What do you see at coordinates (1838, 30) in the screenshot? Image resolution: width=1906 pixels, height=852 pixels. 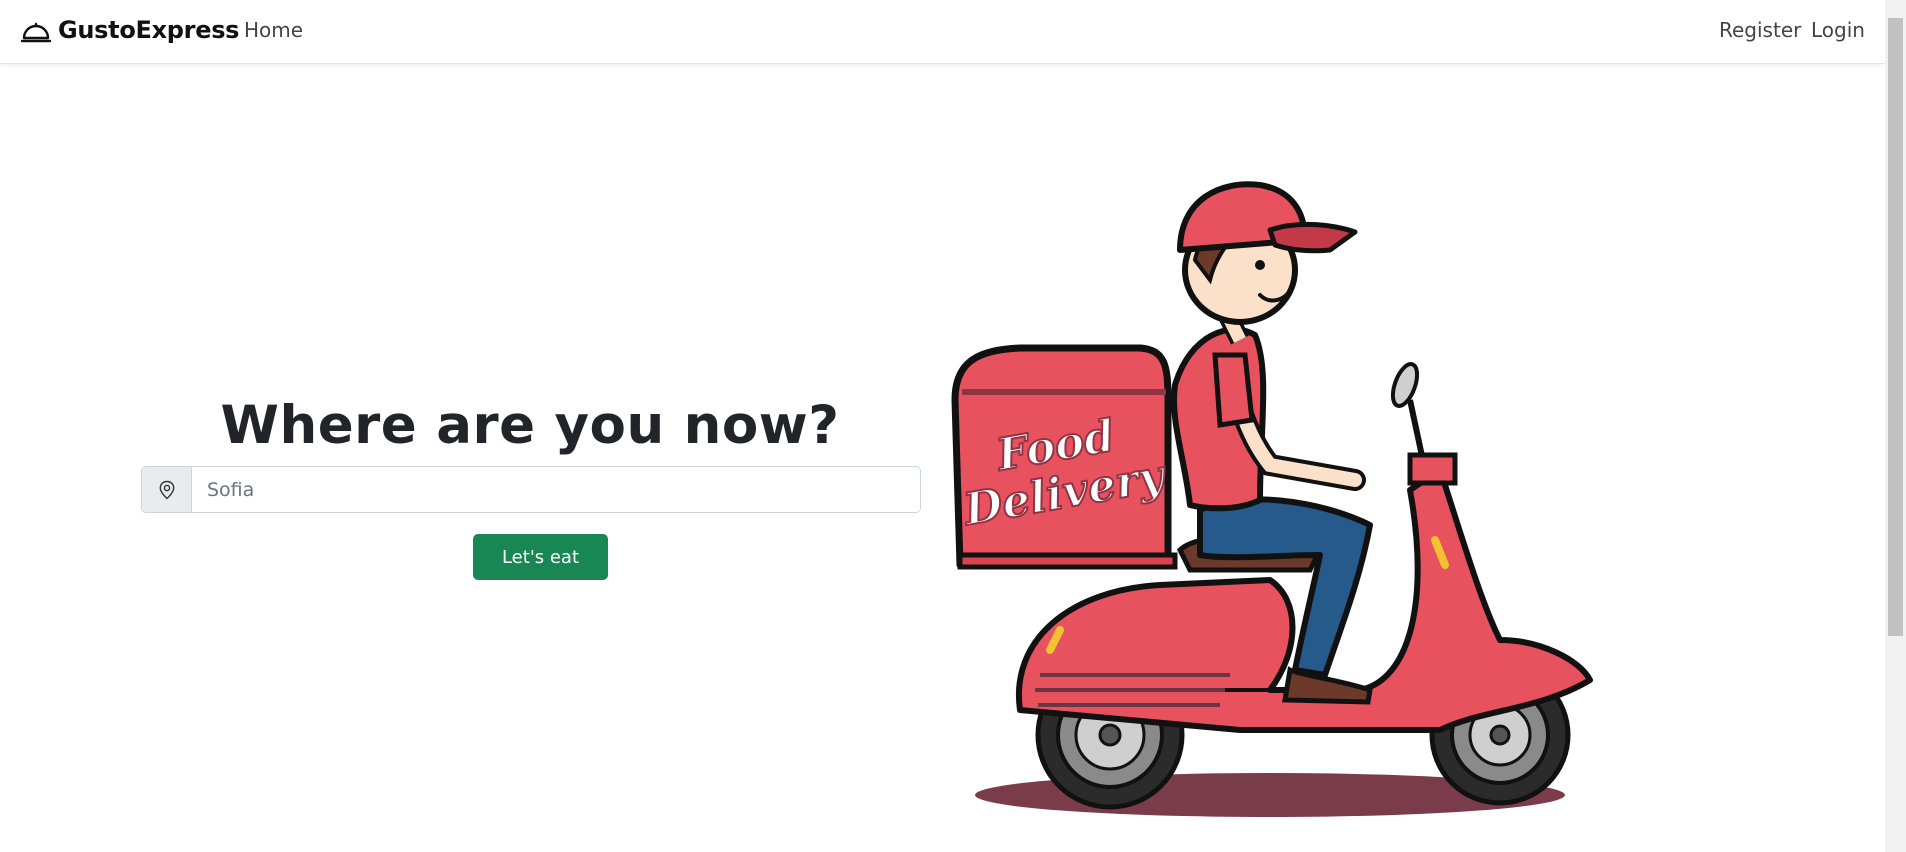 I see `nav-login-link: Login` at bounding box center [1838, 30].